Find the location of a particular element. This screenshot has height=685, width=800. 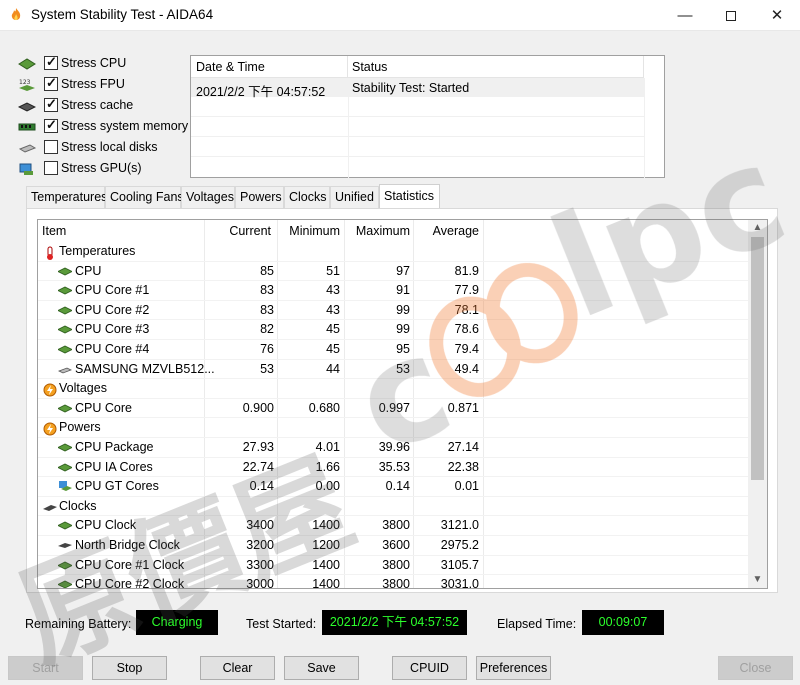

tab-statistics: Statistics is located at coordinates (409, 196).